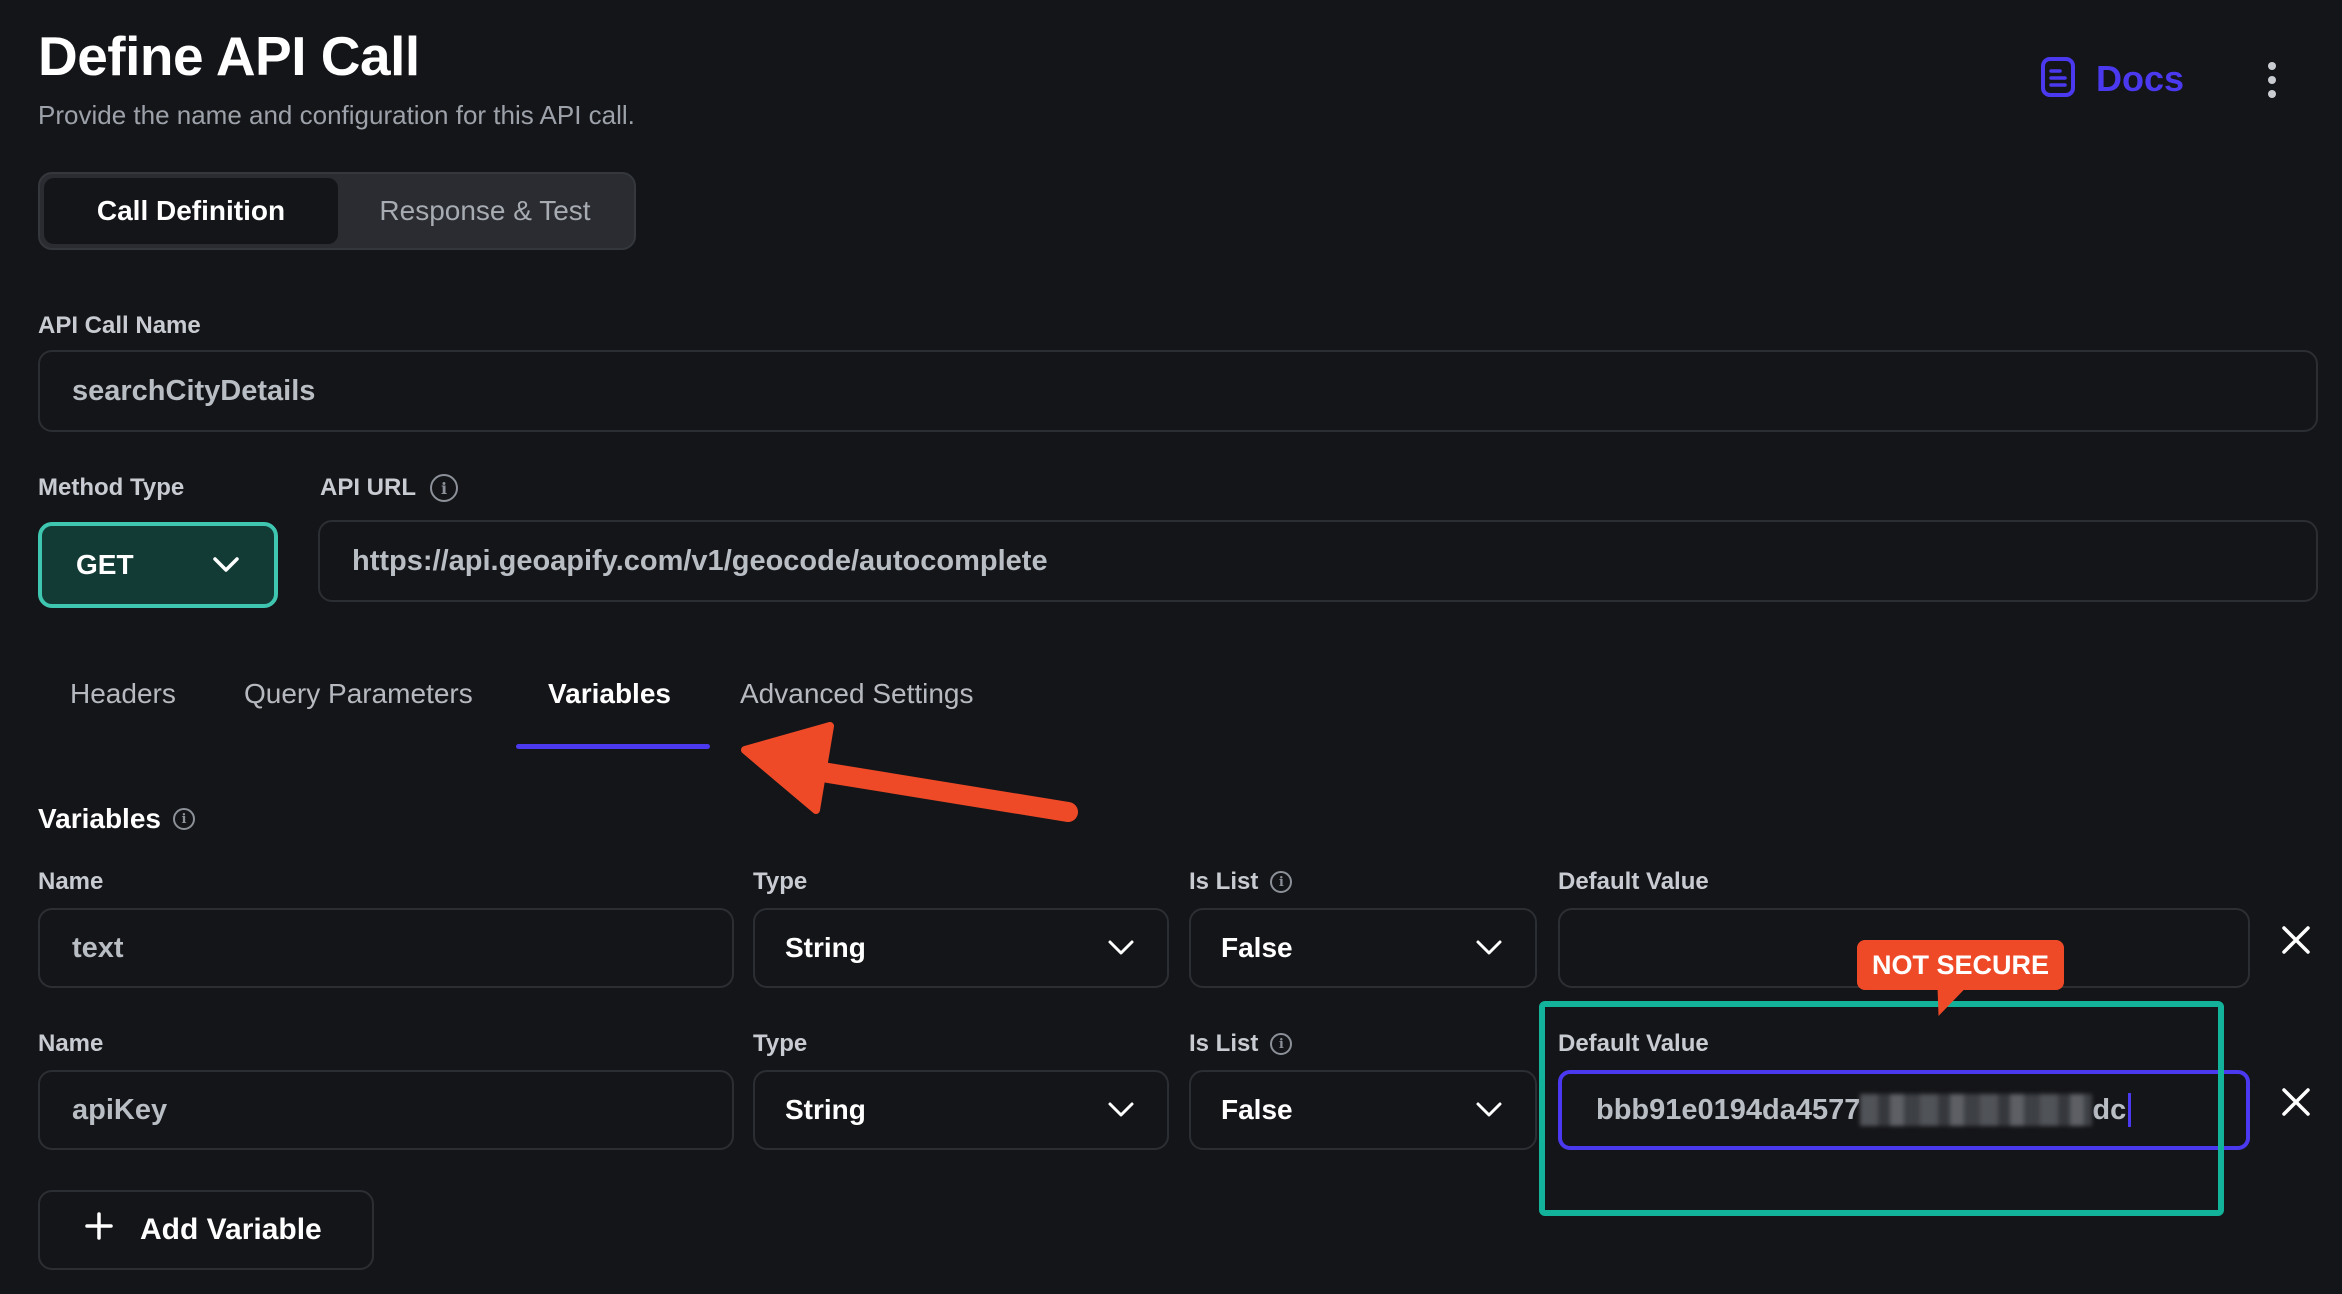 The width and height of the screenshot is (2342, 1294). Describe the element at coordinates (105, 564) in the screenshot. I see `method-type-value: GET` at that location.